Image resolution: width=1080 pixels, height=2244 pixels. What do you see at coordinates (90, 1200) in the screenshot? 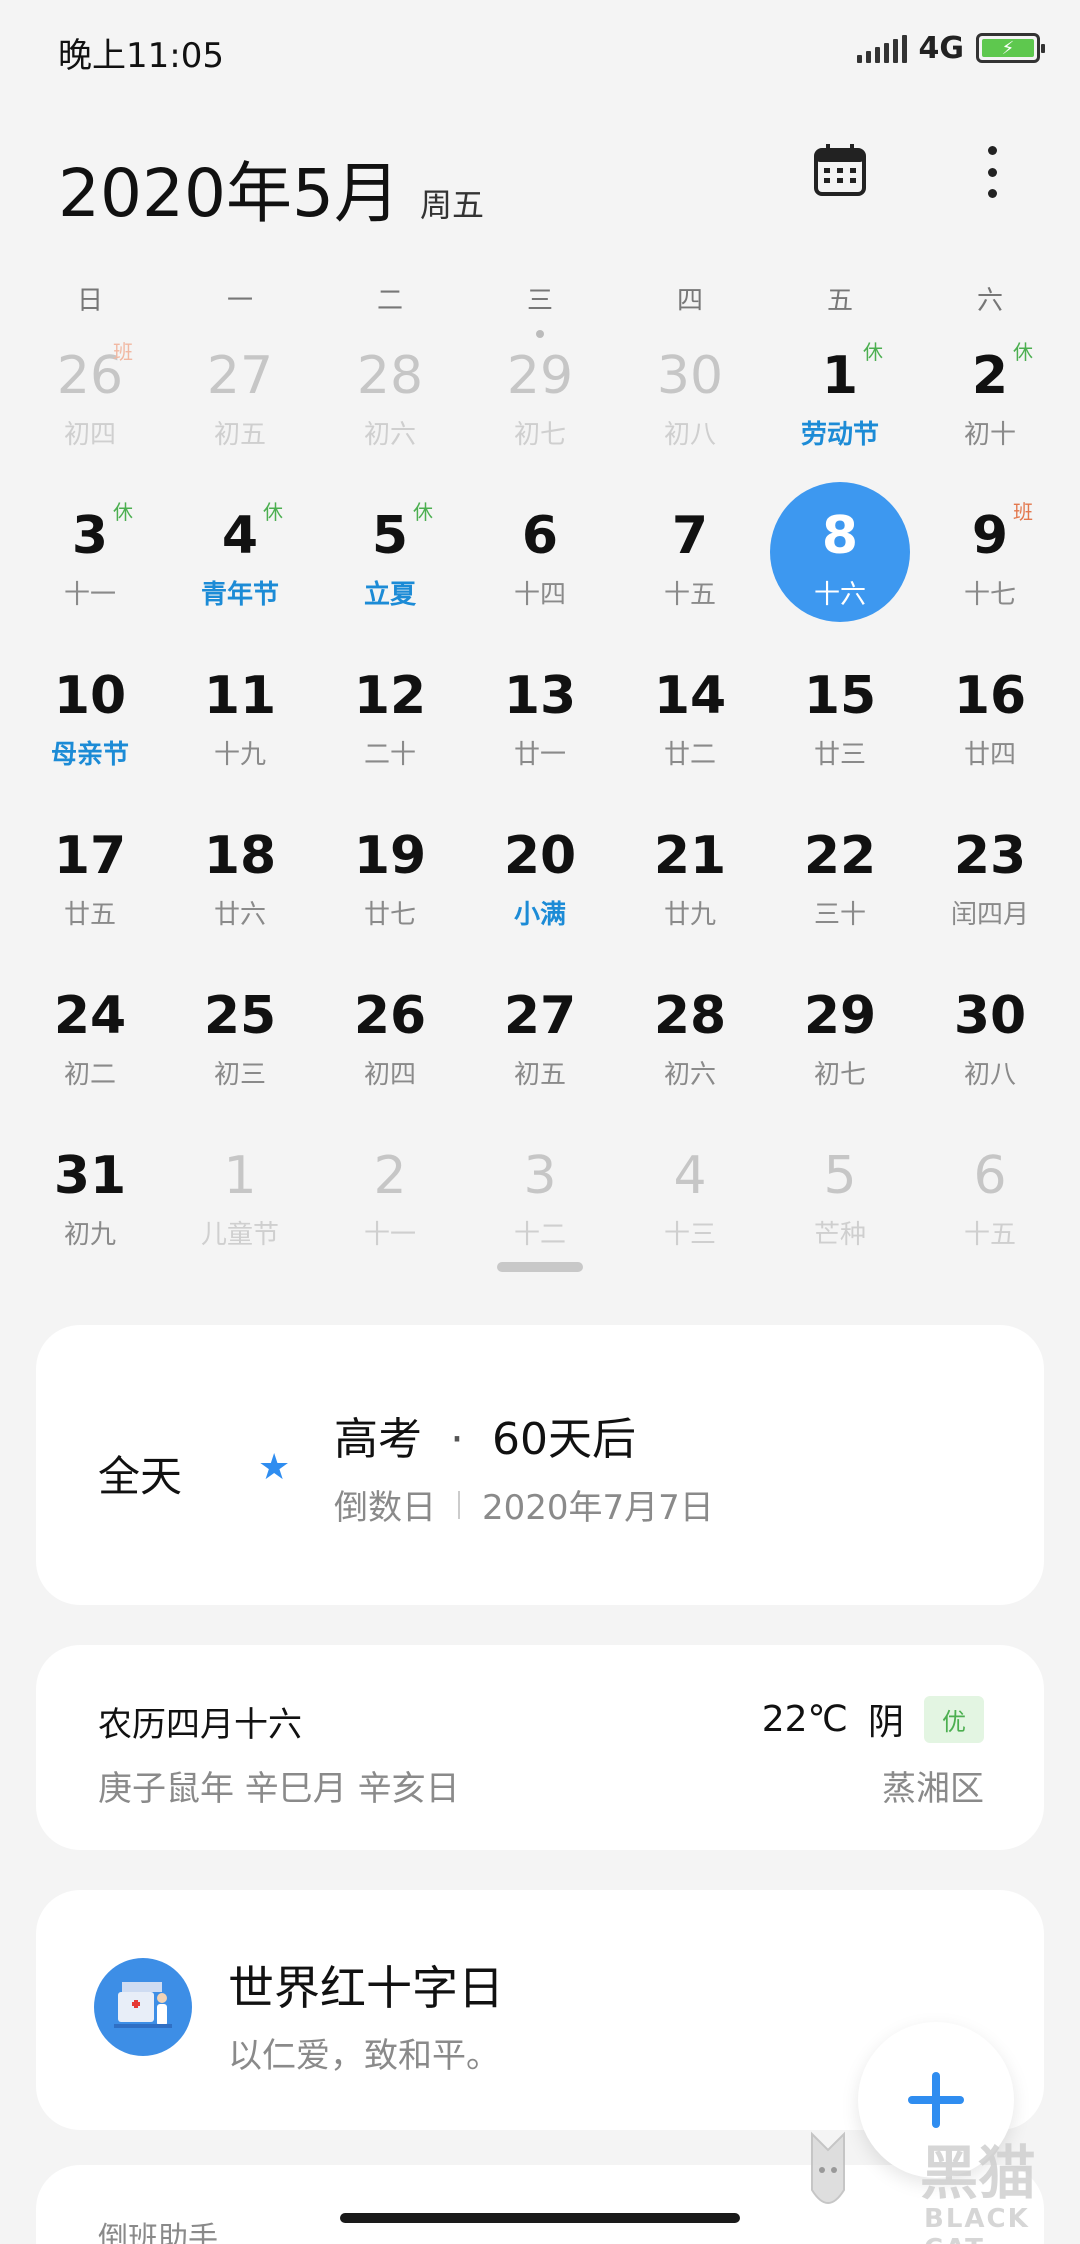
I see `calendar-day: 31 初九` at bounding box center [90, 1200].